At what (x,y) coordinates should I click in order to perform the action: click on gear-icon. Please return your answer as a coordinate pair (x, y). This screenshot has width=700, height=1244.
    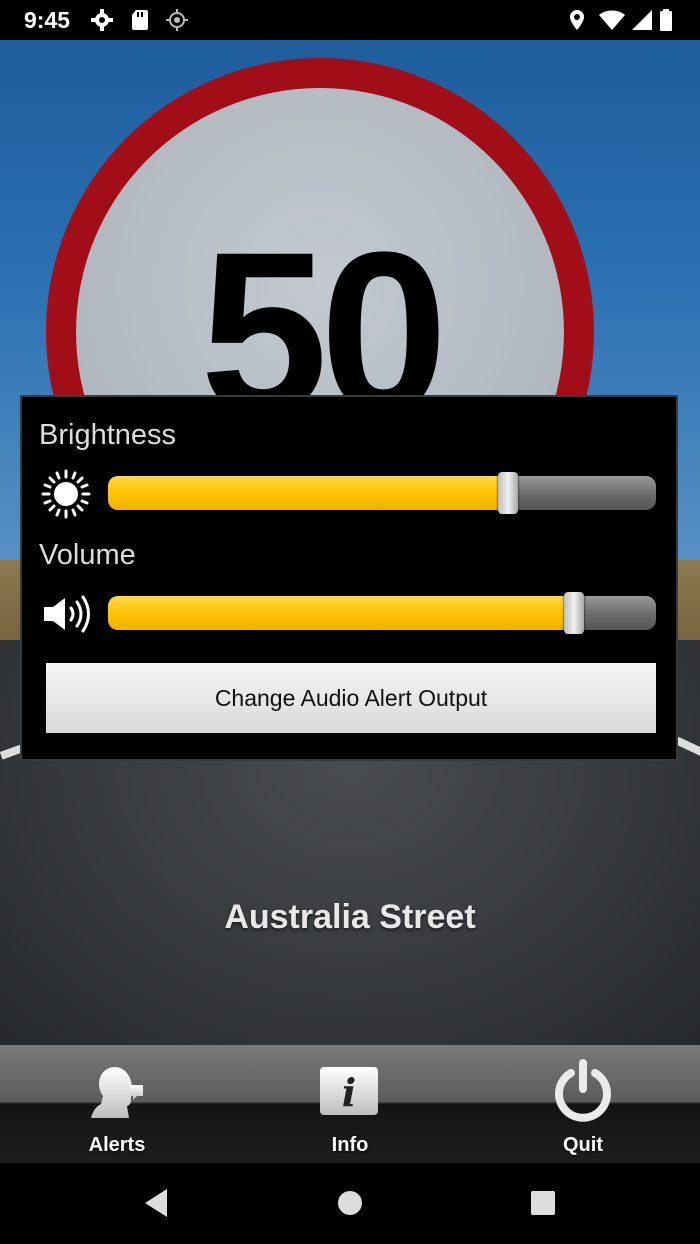
    Looking at the image, I should click on (102, 20).